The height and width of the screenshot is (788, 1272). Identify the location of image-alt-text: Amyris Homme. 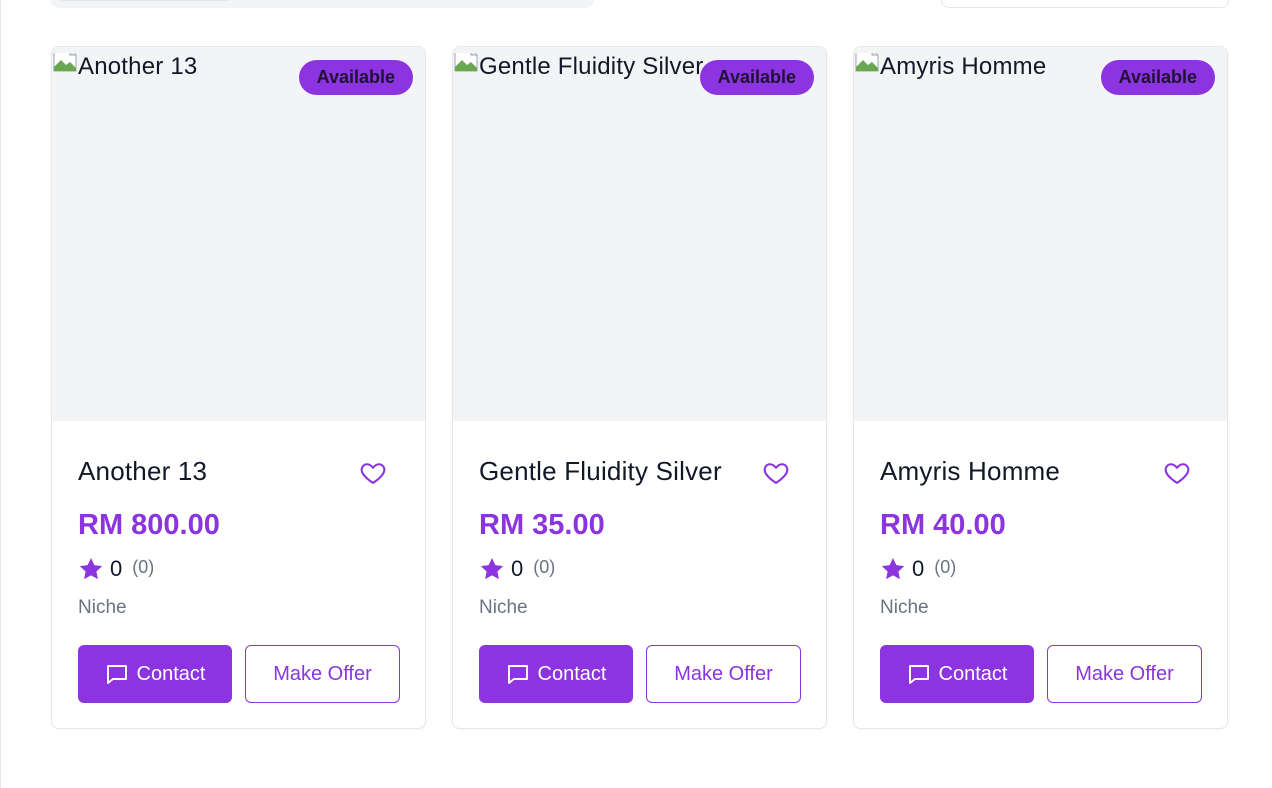
(963, 66).